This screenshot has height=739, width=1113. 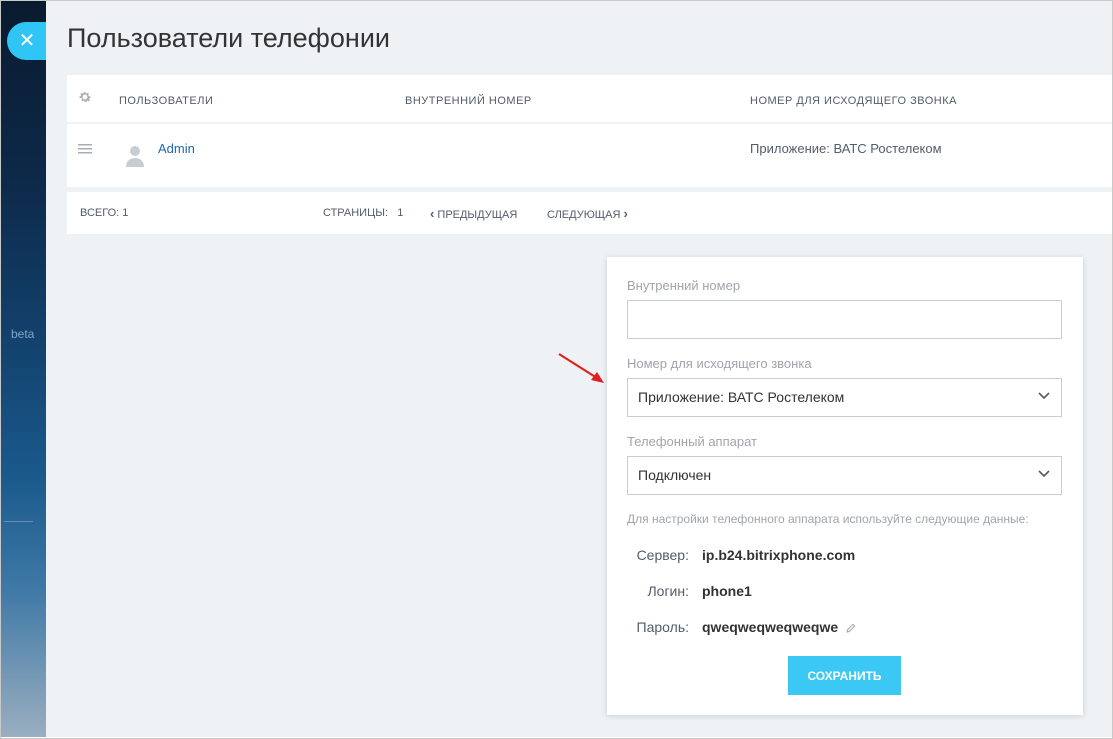 I want to click on device-select: Подключен, so click(x=844, y=475).